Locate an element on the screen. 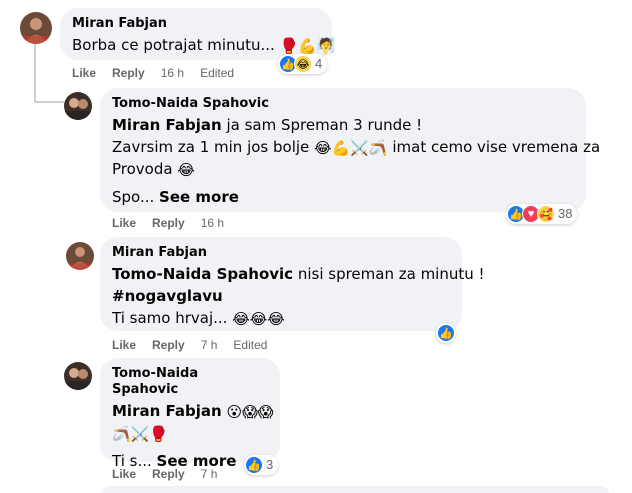 This screenshot has width=632, height=493. emoji-group: 😂😂😂 is located at coordinates (258, 319).